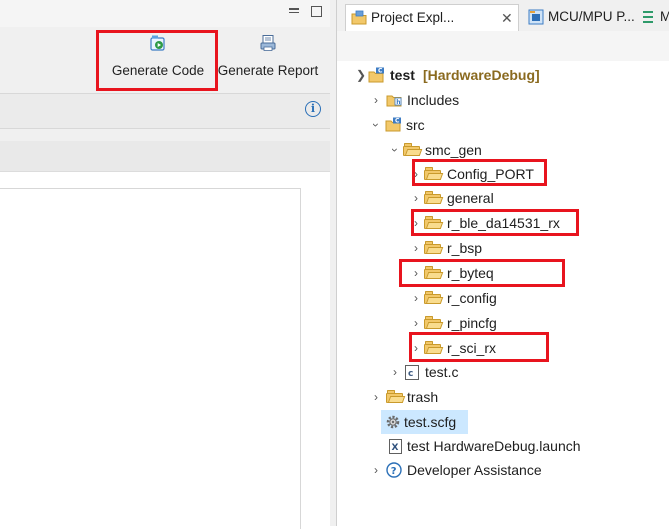  I want to click on highlight-r-sci-rx, so click(479, 347).